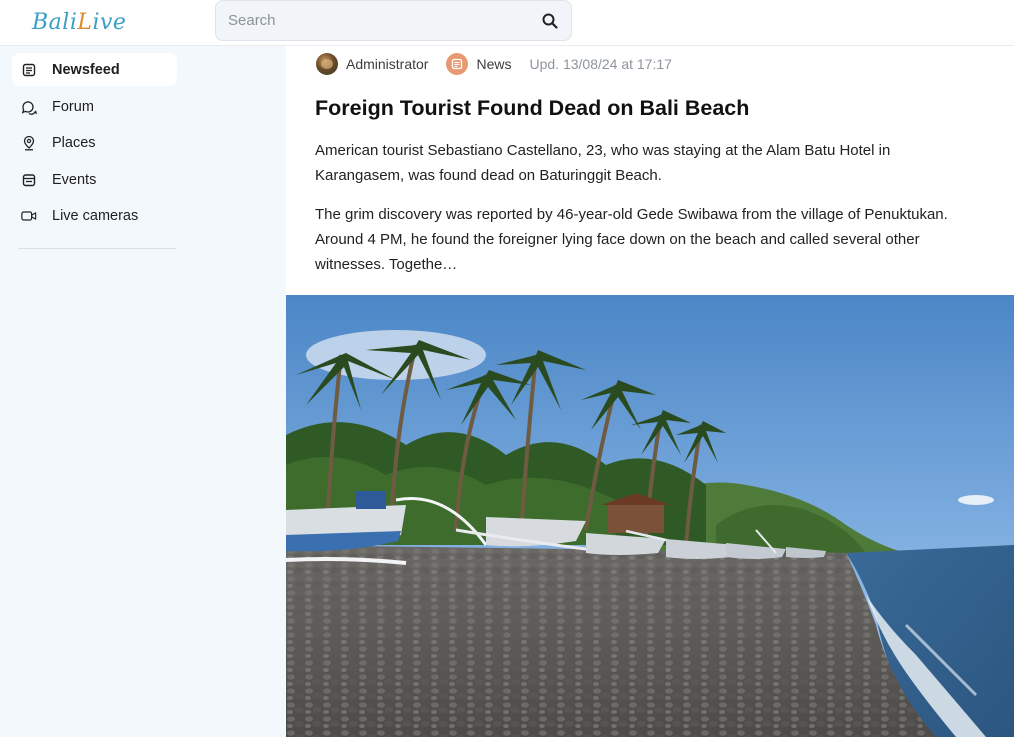 The width and height of the screenshot is (1014, 737). What do you see at coordinates (550, 21) in the screenshot?
I see `search-icon` at bounding box center [550, 21].